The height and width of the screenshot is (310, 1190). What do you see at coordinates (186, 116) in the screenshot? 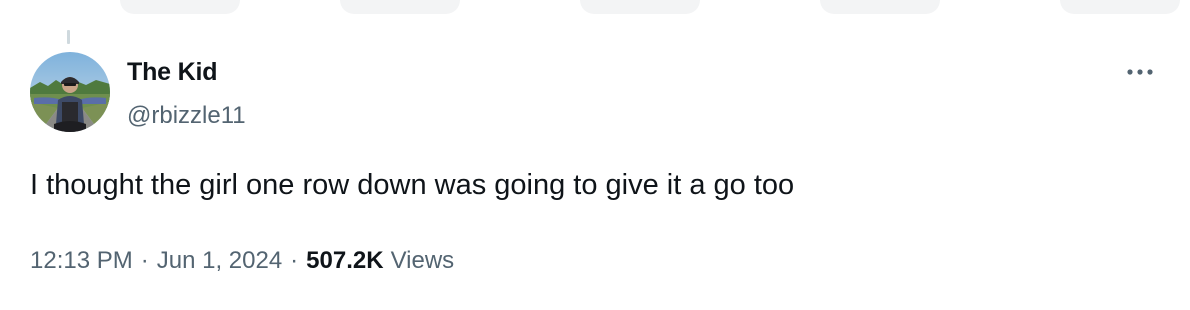
I see `author-handle: @rbizzle11` at bounding box center [186, 116].